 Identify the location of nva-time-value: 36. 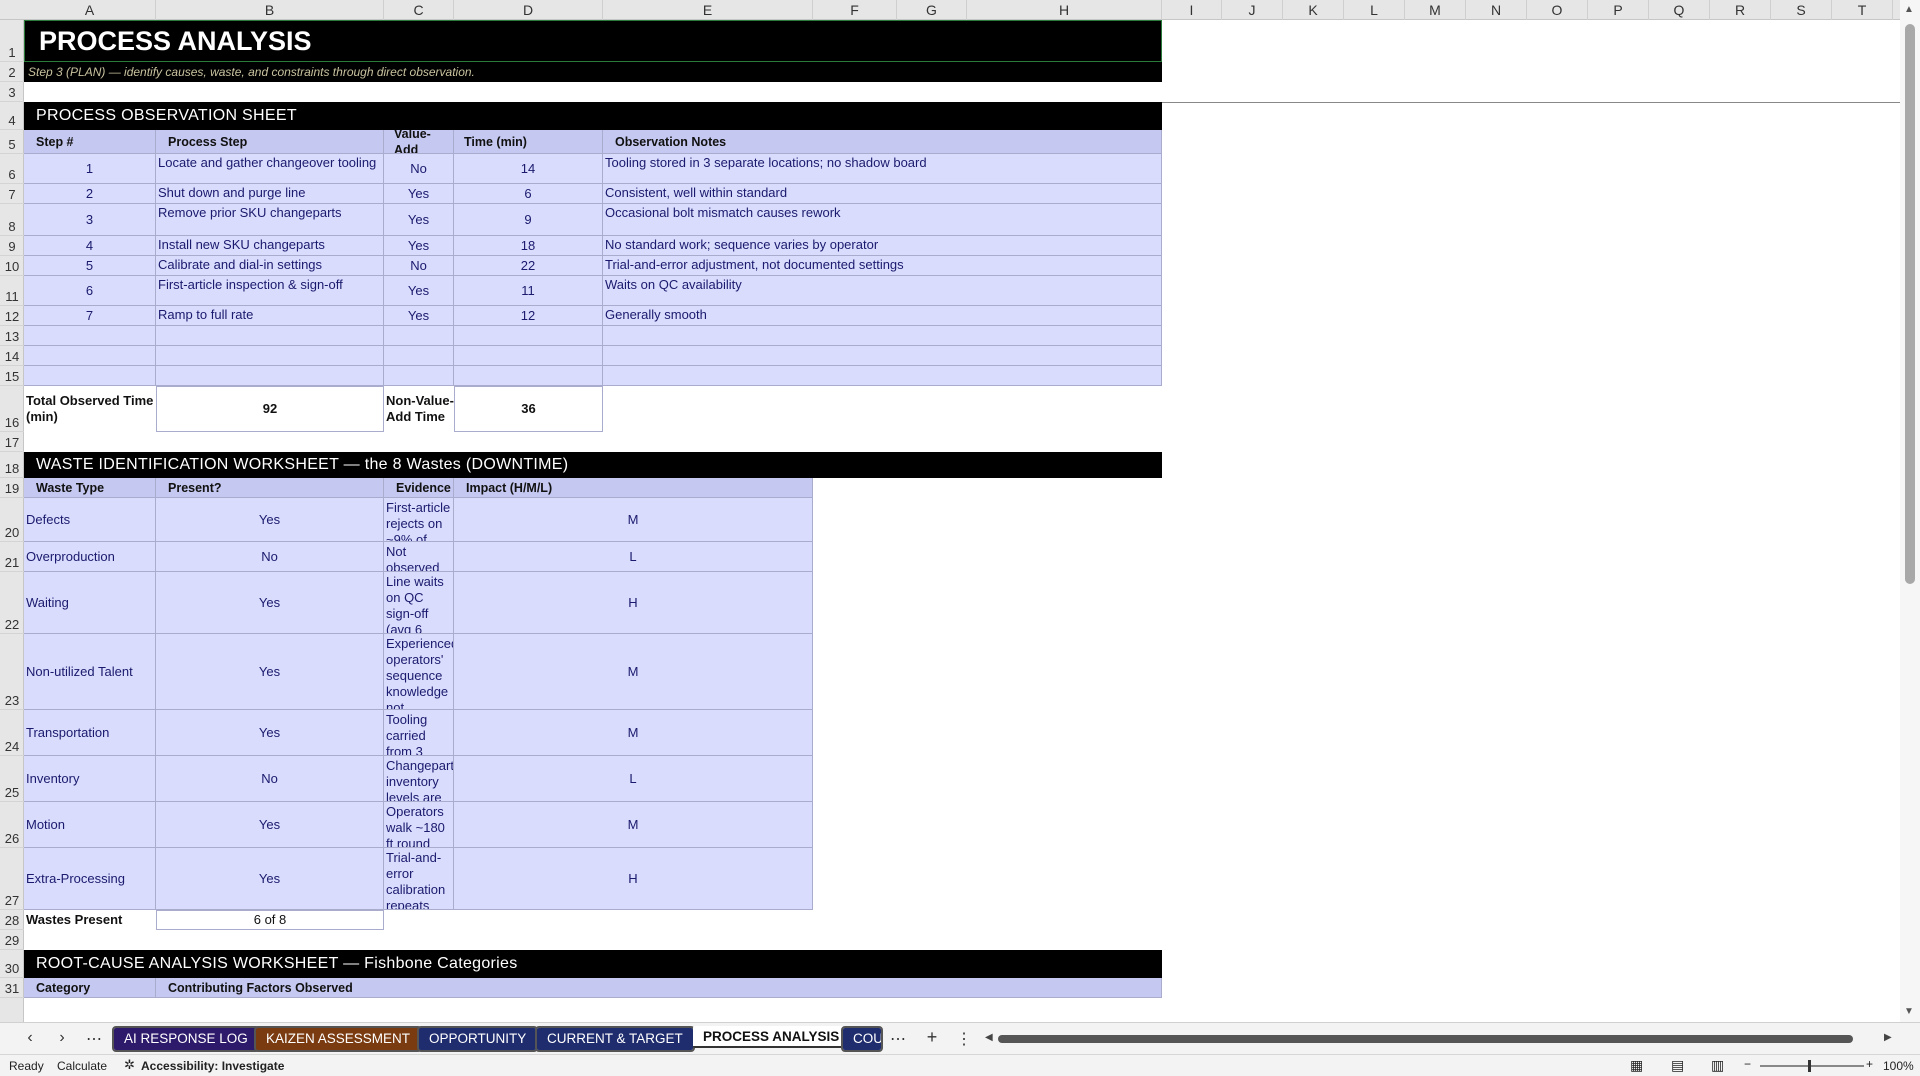
(528, 409).